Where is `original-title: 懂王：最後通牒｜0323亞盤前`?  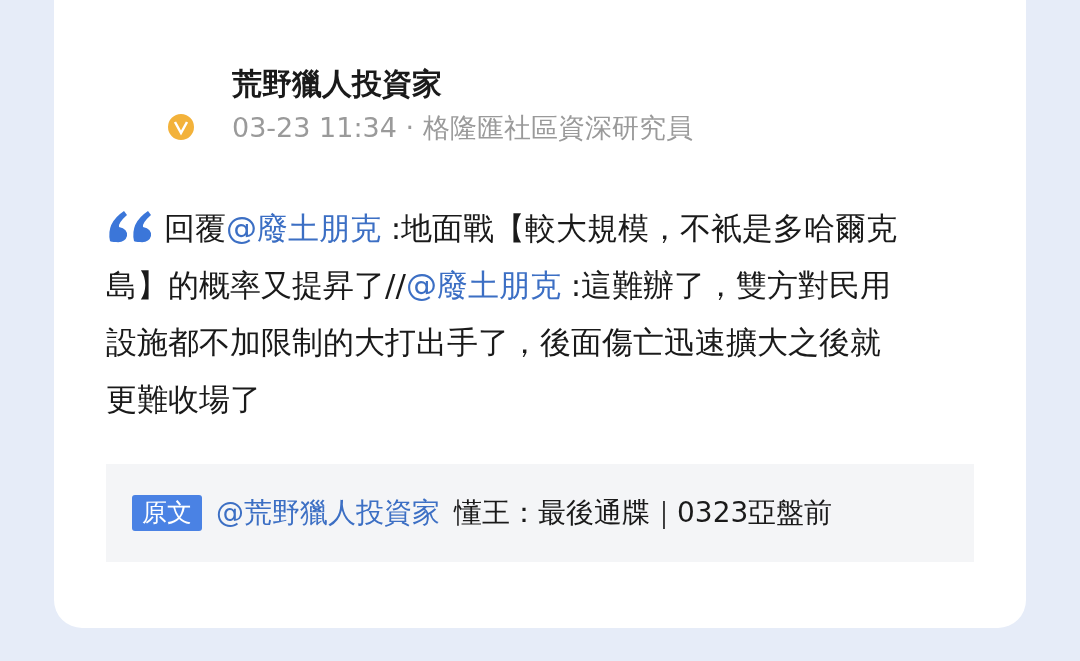 original-title: 懂王：最後通牒｜0323亞盤前 is located at coordinates (643, 513).